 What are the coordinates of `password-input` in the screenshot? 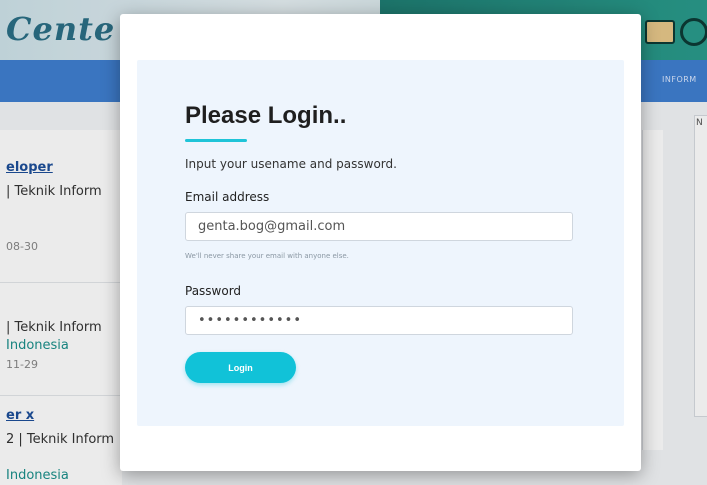 It's located at (379, 320).